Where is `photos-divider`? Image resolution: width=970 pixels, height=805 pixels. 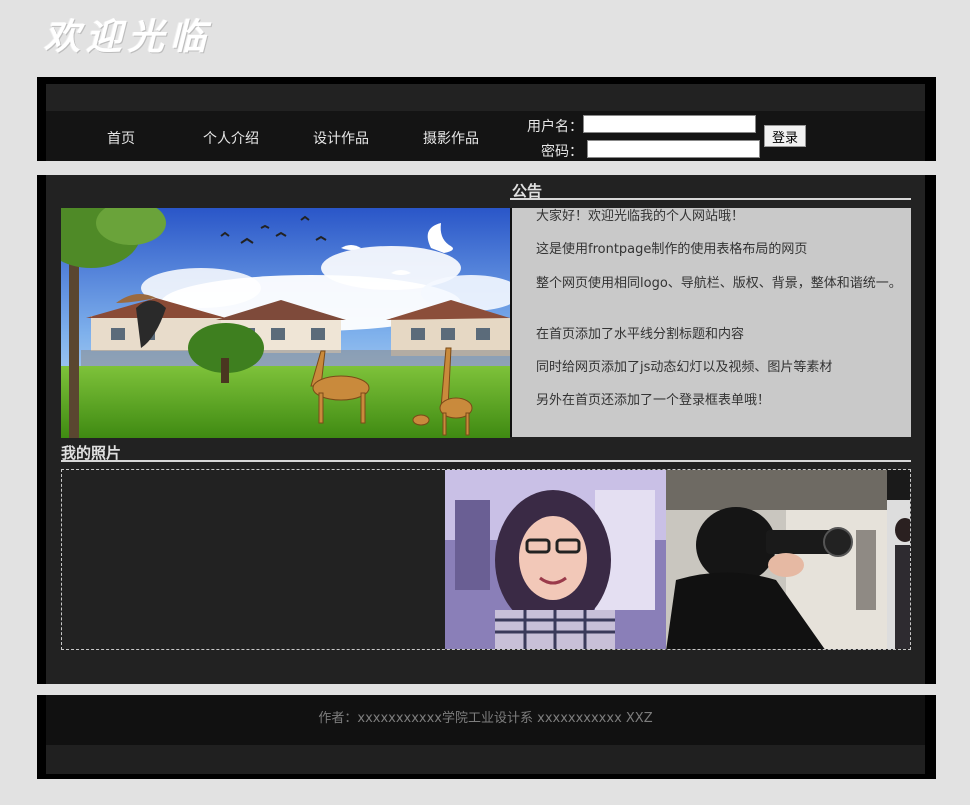 photos-divider is located at coordinates (486, 461).